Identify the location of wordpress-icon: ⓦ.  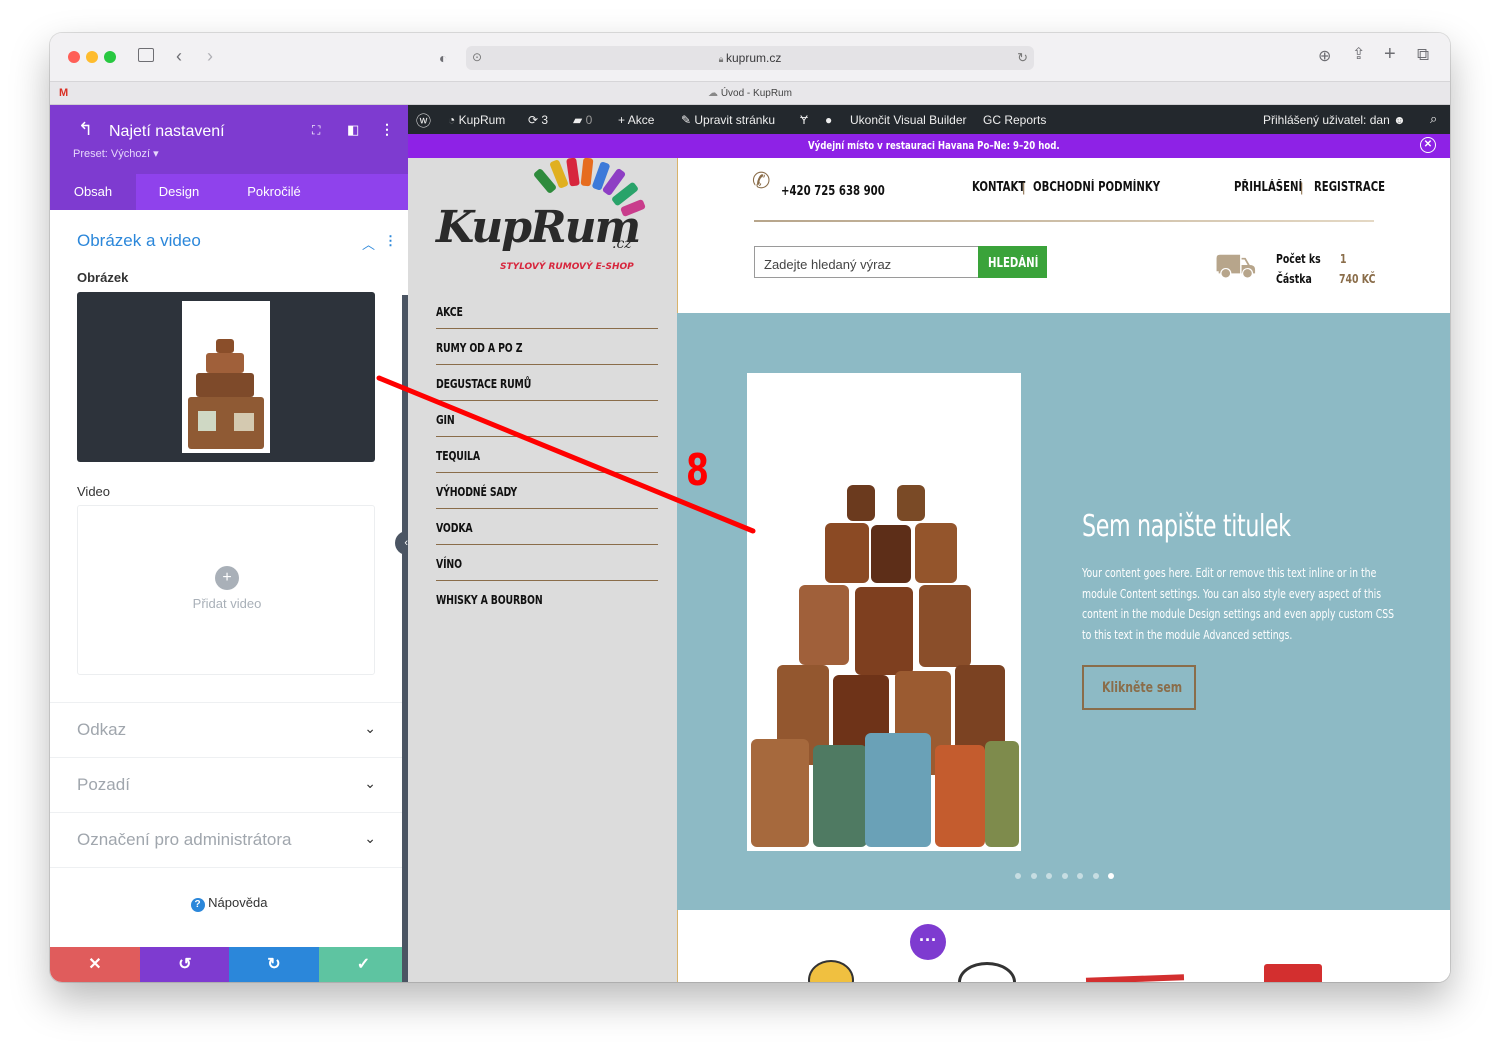
(423, 120).